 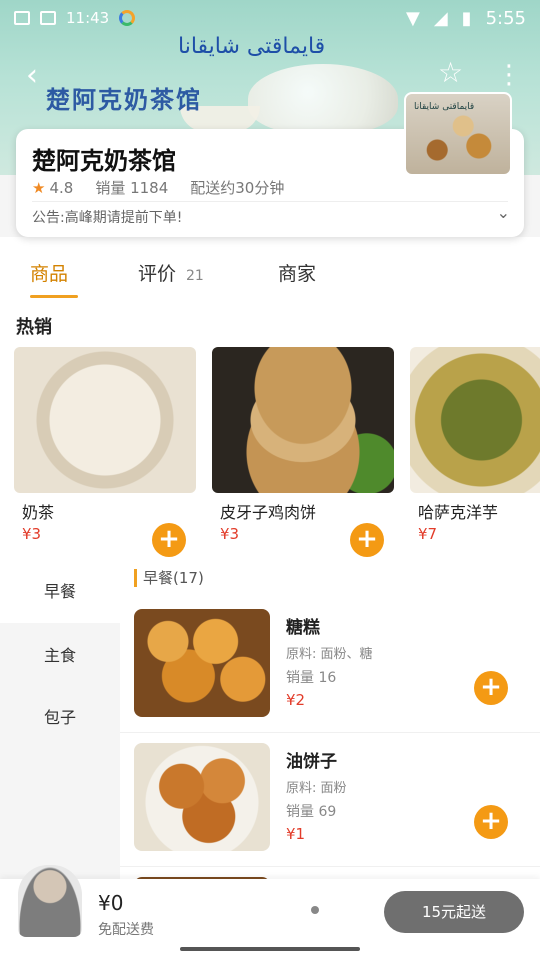 What do you see at coordinates (330, 667) in the screenshot?
I see `list-item: 糖糕 原料: 面粉、糖 销量 16 ¥2 +` at bounding box center [330, 667].